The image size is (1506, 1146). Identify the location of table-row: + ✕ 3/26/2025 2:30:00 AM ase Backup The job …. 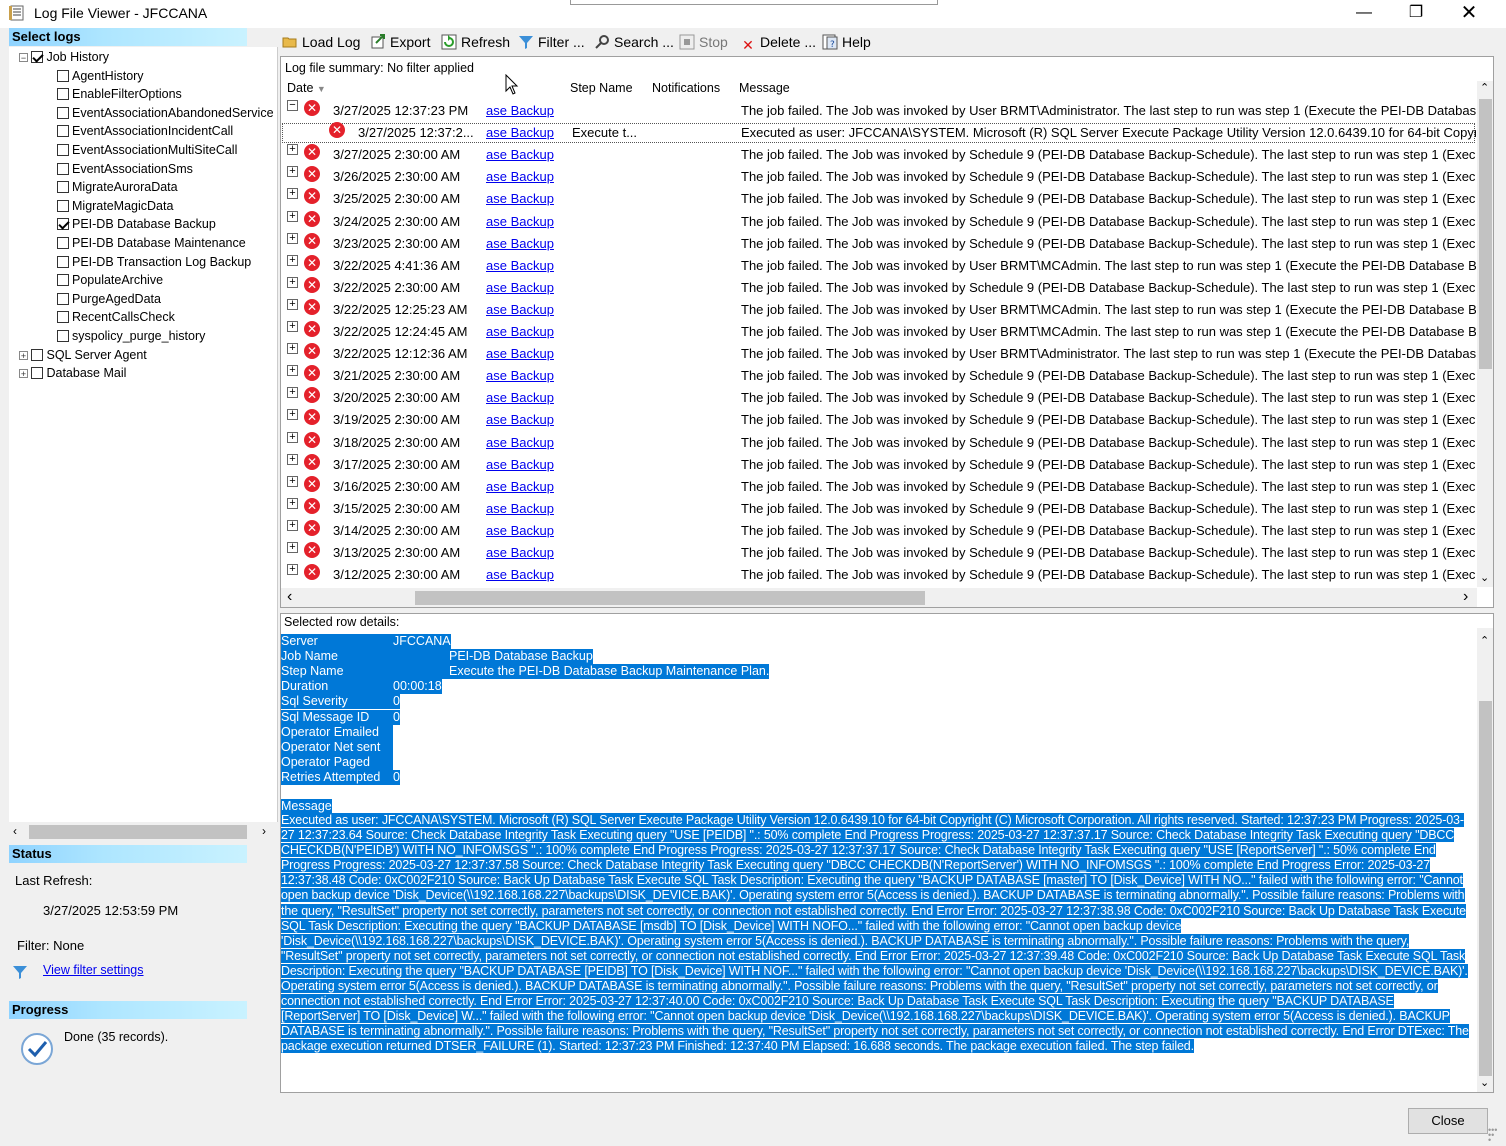
(878, 177).